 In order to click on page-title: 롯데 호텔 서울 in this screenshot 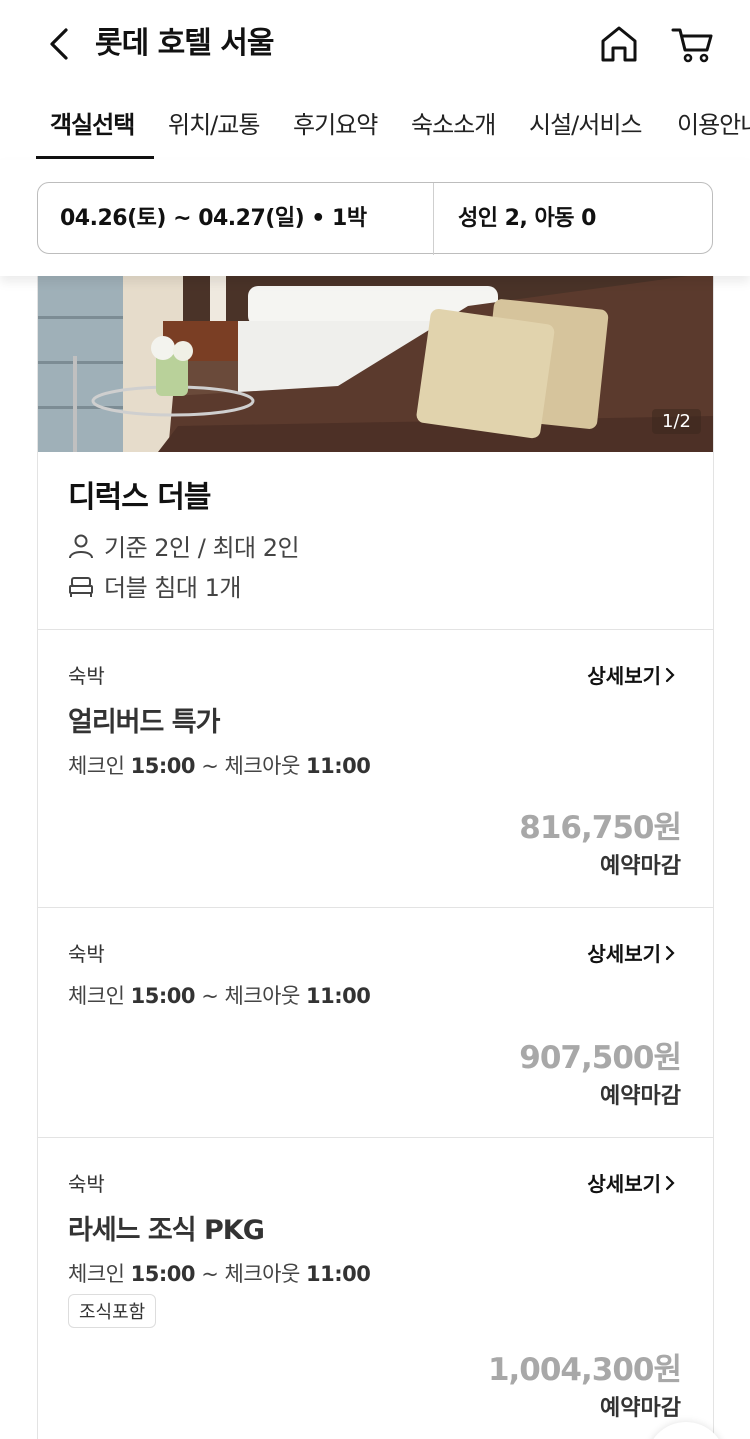, I will do `click(184, 43)`.